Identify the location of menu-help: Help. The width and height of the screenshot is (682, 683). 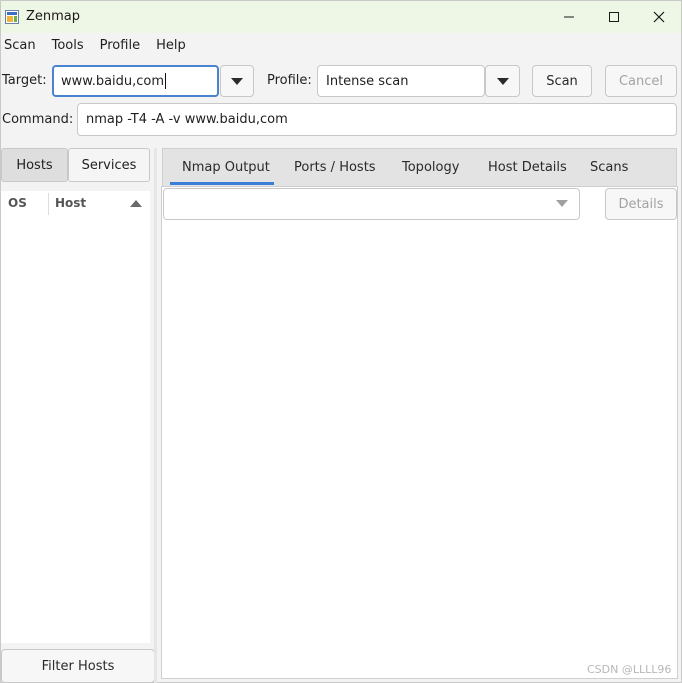
(169, 46).